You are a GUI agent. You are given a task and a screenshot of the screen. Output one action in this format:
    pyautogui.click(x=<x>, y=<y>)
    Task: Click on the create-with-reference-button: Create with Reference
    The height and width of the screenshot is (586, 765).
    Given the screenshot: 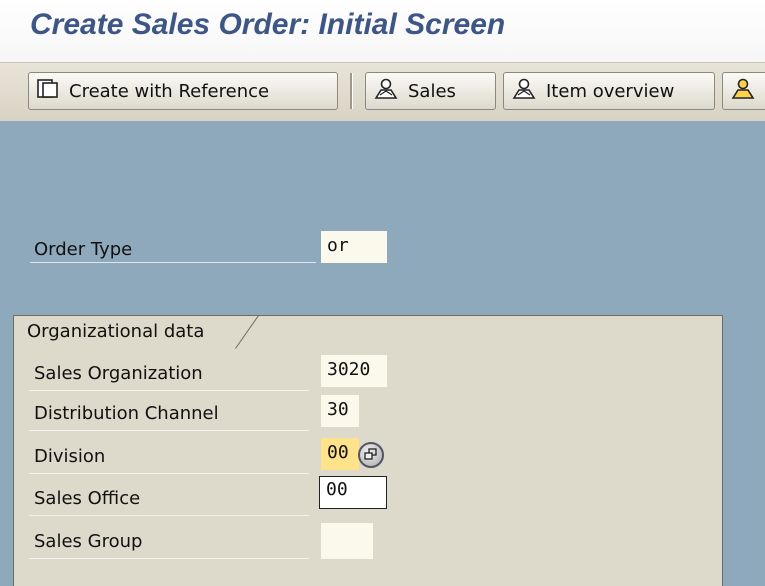 What is the action you would take?
    pyautogui.click(x=183, y=91)
    